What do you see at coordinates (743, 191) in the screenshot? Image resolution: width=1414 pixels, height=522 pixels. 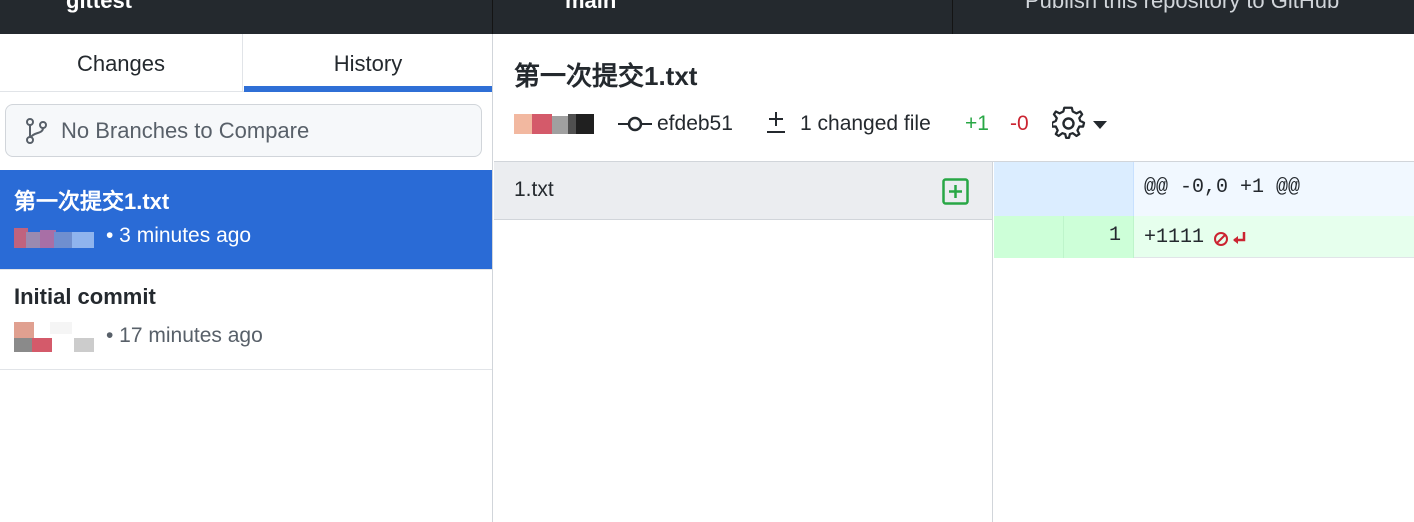 I see `file-list-item: 1.txt` at bounding box center [743, 191].